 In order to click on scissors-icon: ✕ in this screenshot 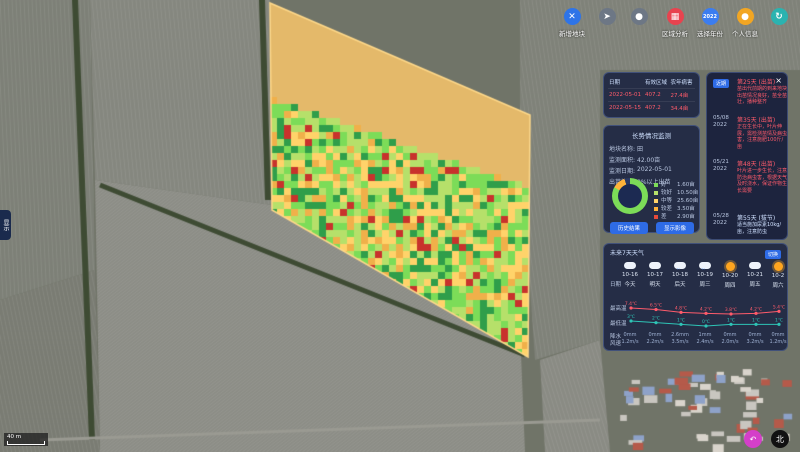, I will do `click(572, 16)`.